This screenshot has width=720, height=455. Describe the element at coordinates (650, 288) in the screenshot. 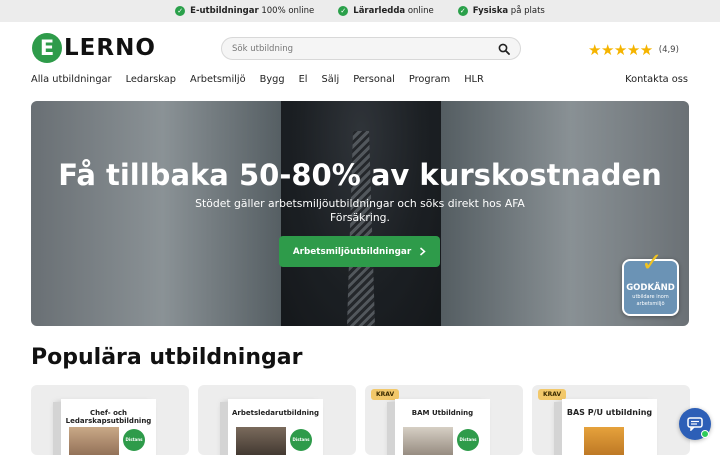

I see `badge-title: GODKÄND` at that location.